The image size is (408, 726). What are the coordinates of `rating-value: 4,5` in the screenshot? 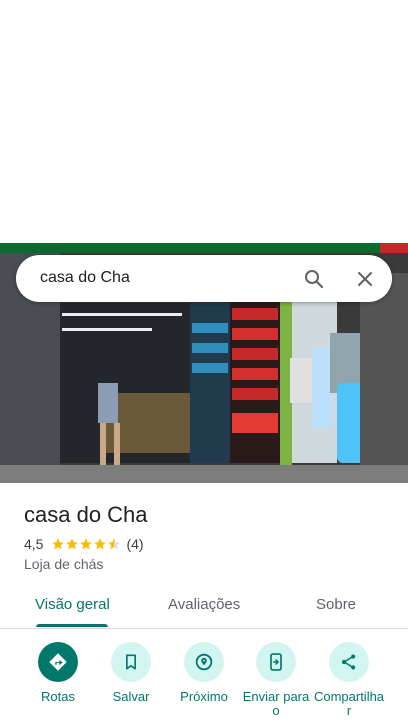 It's located at (34, 544).